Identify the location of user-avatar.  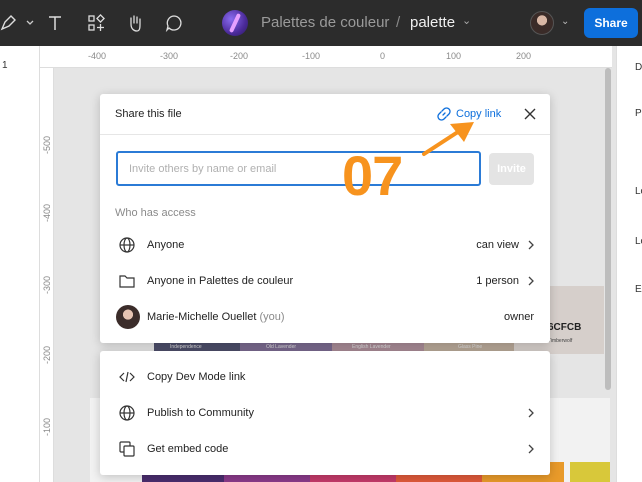
(542, 23).